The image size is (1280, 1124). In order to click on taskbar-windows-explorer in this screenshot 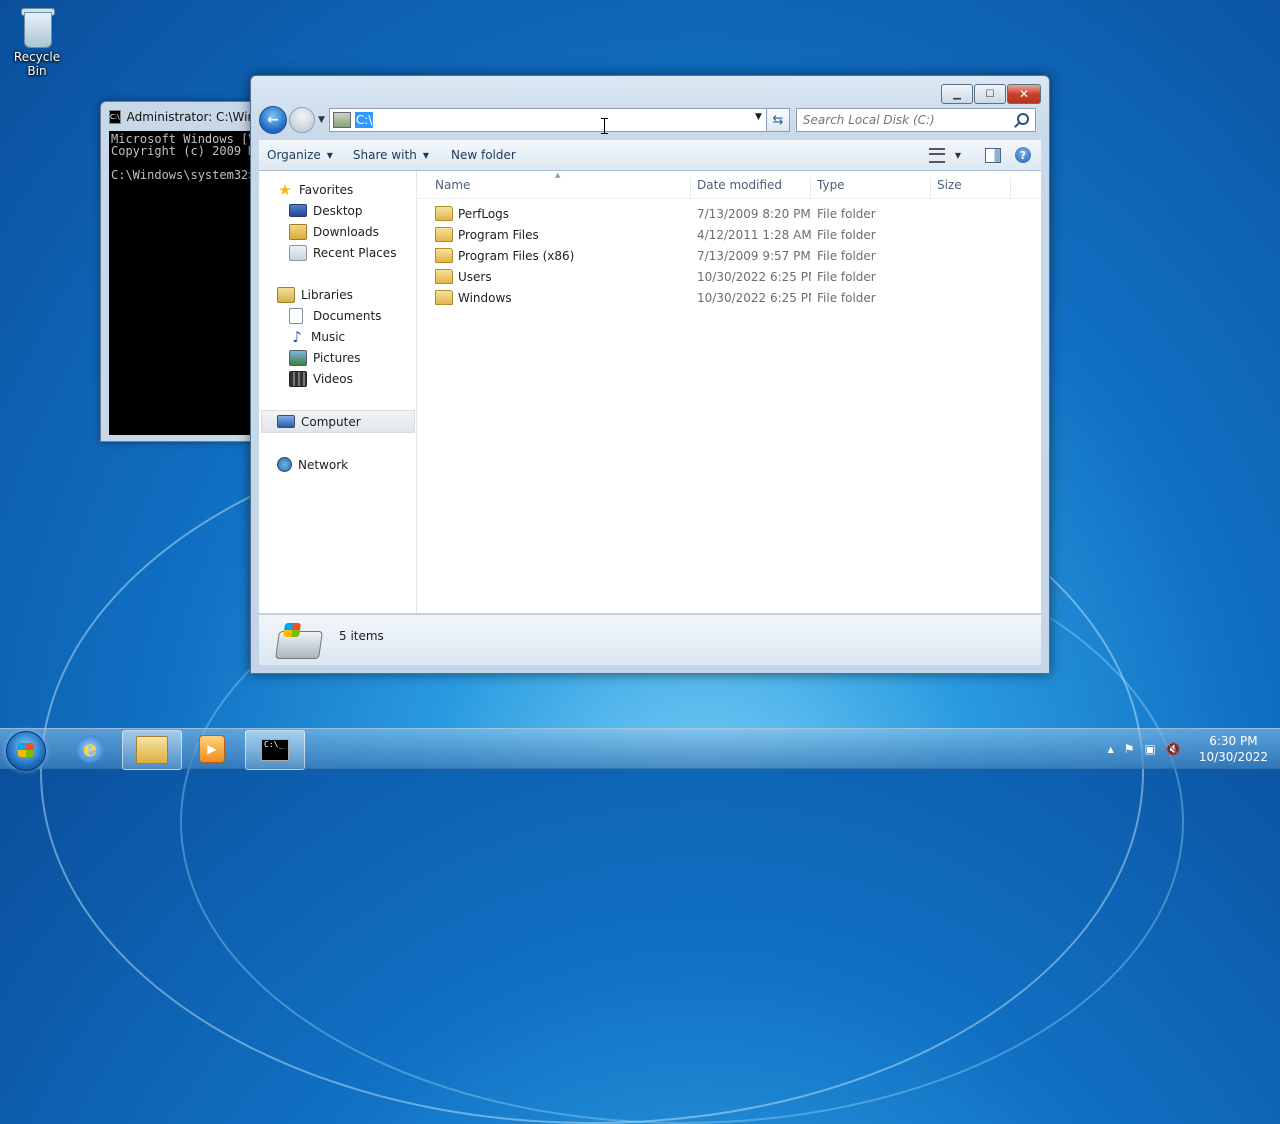, I will do `click(152, 750)`.